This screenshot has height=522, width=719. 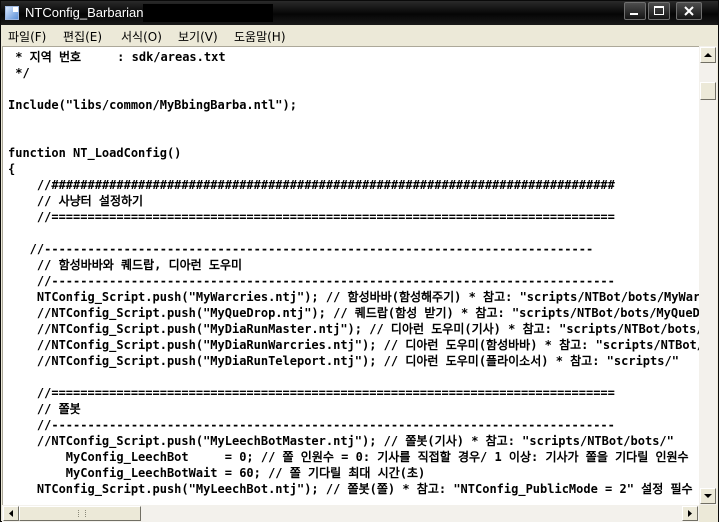 What do you see at coordinates (350, 513) in the screenshot?
I see `horizontal-scrollbar` at bounding box center [350, 513].